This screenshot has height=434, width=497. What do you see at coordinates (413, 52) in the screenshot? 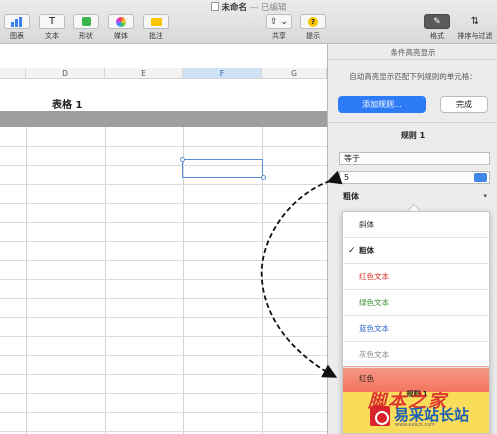
I see `panel-title: 条件高亮显示` at bounding box center [413, 52].